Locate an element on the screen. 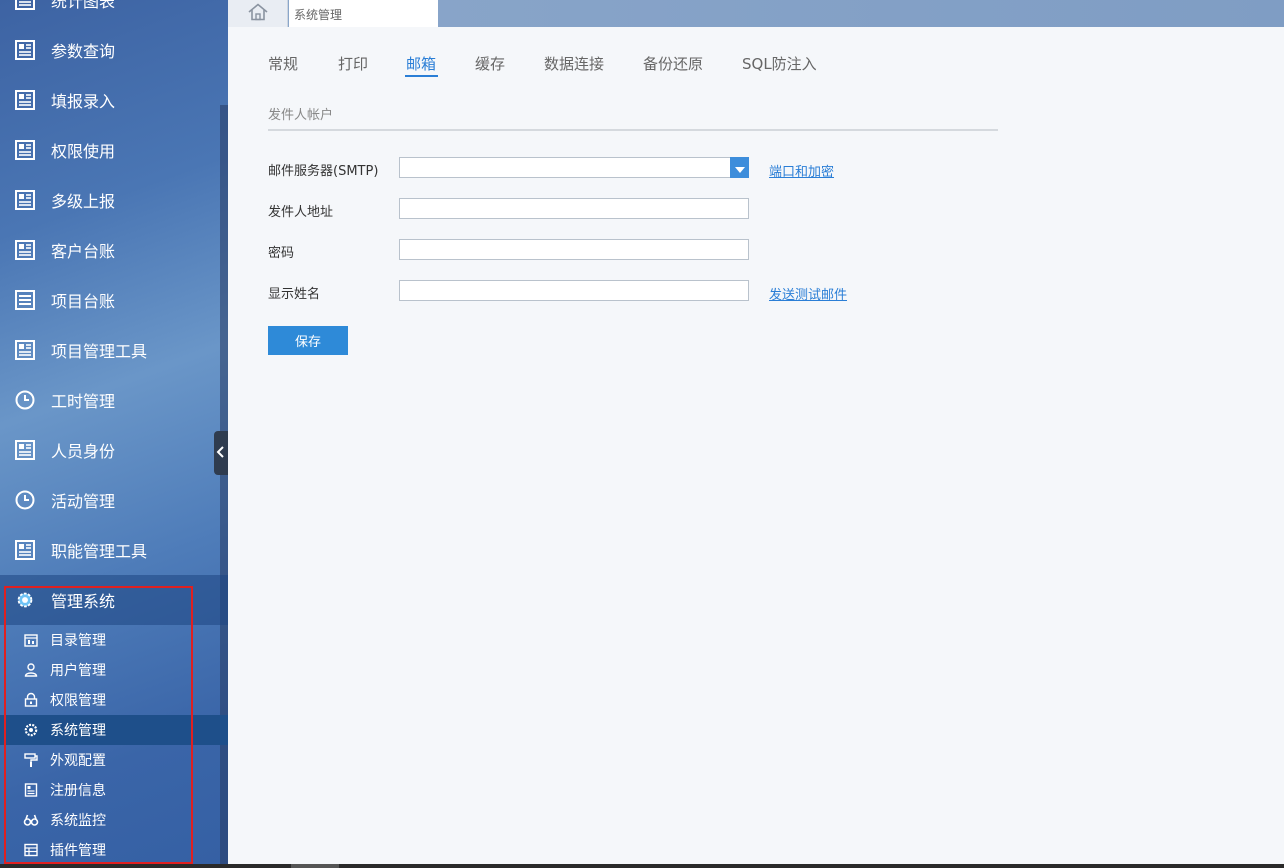 This screenshot has width=1284, height=868. page-tab-label: 系统管理 is located at coordinates (318, 15).